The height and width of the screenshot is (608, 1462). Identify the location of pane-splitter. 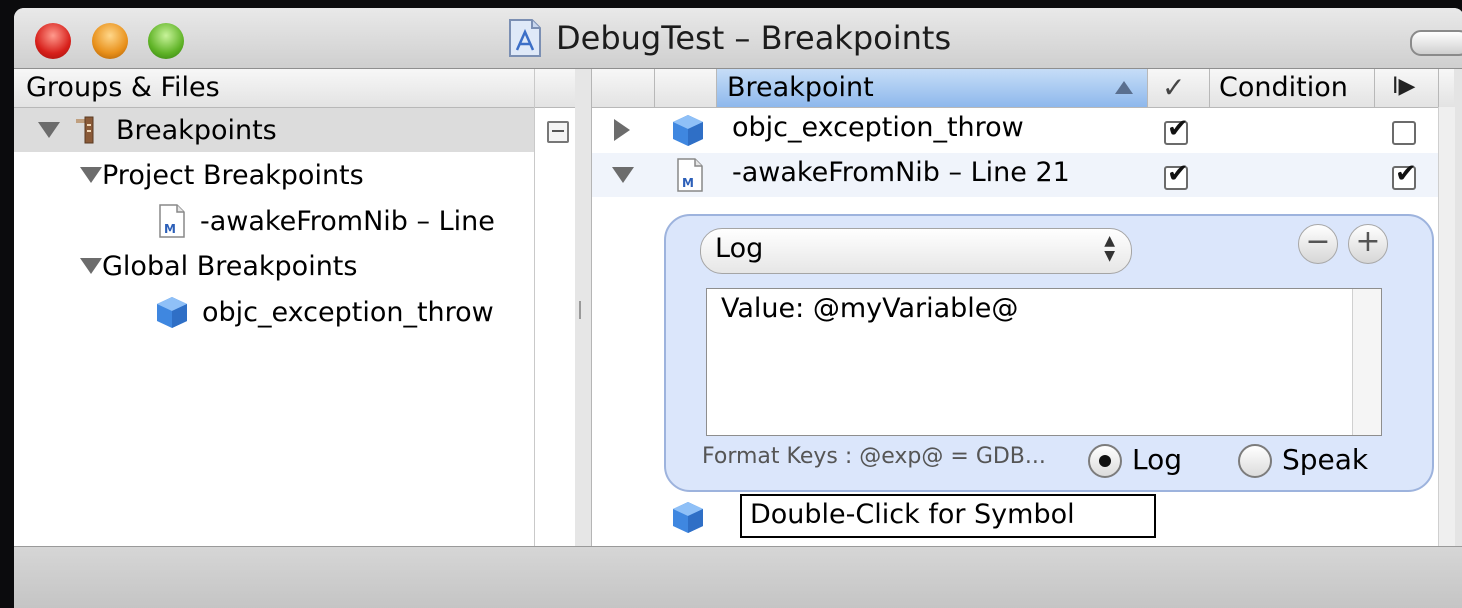
(583, 307).